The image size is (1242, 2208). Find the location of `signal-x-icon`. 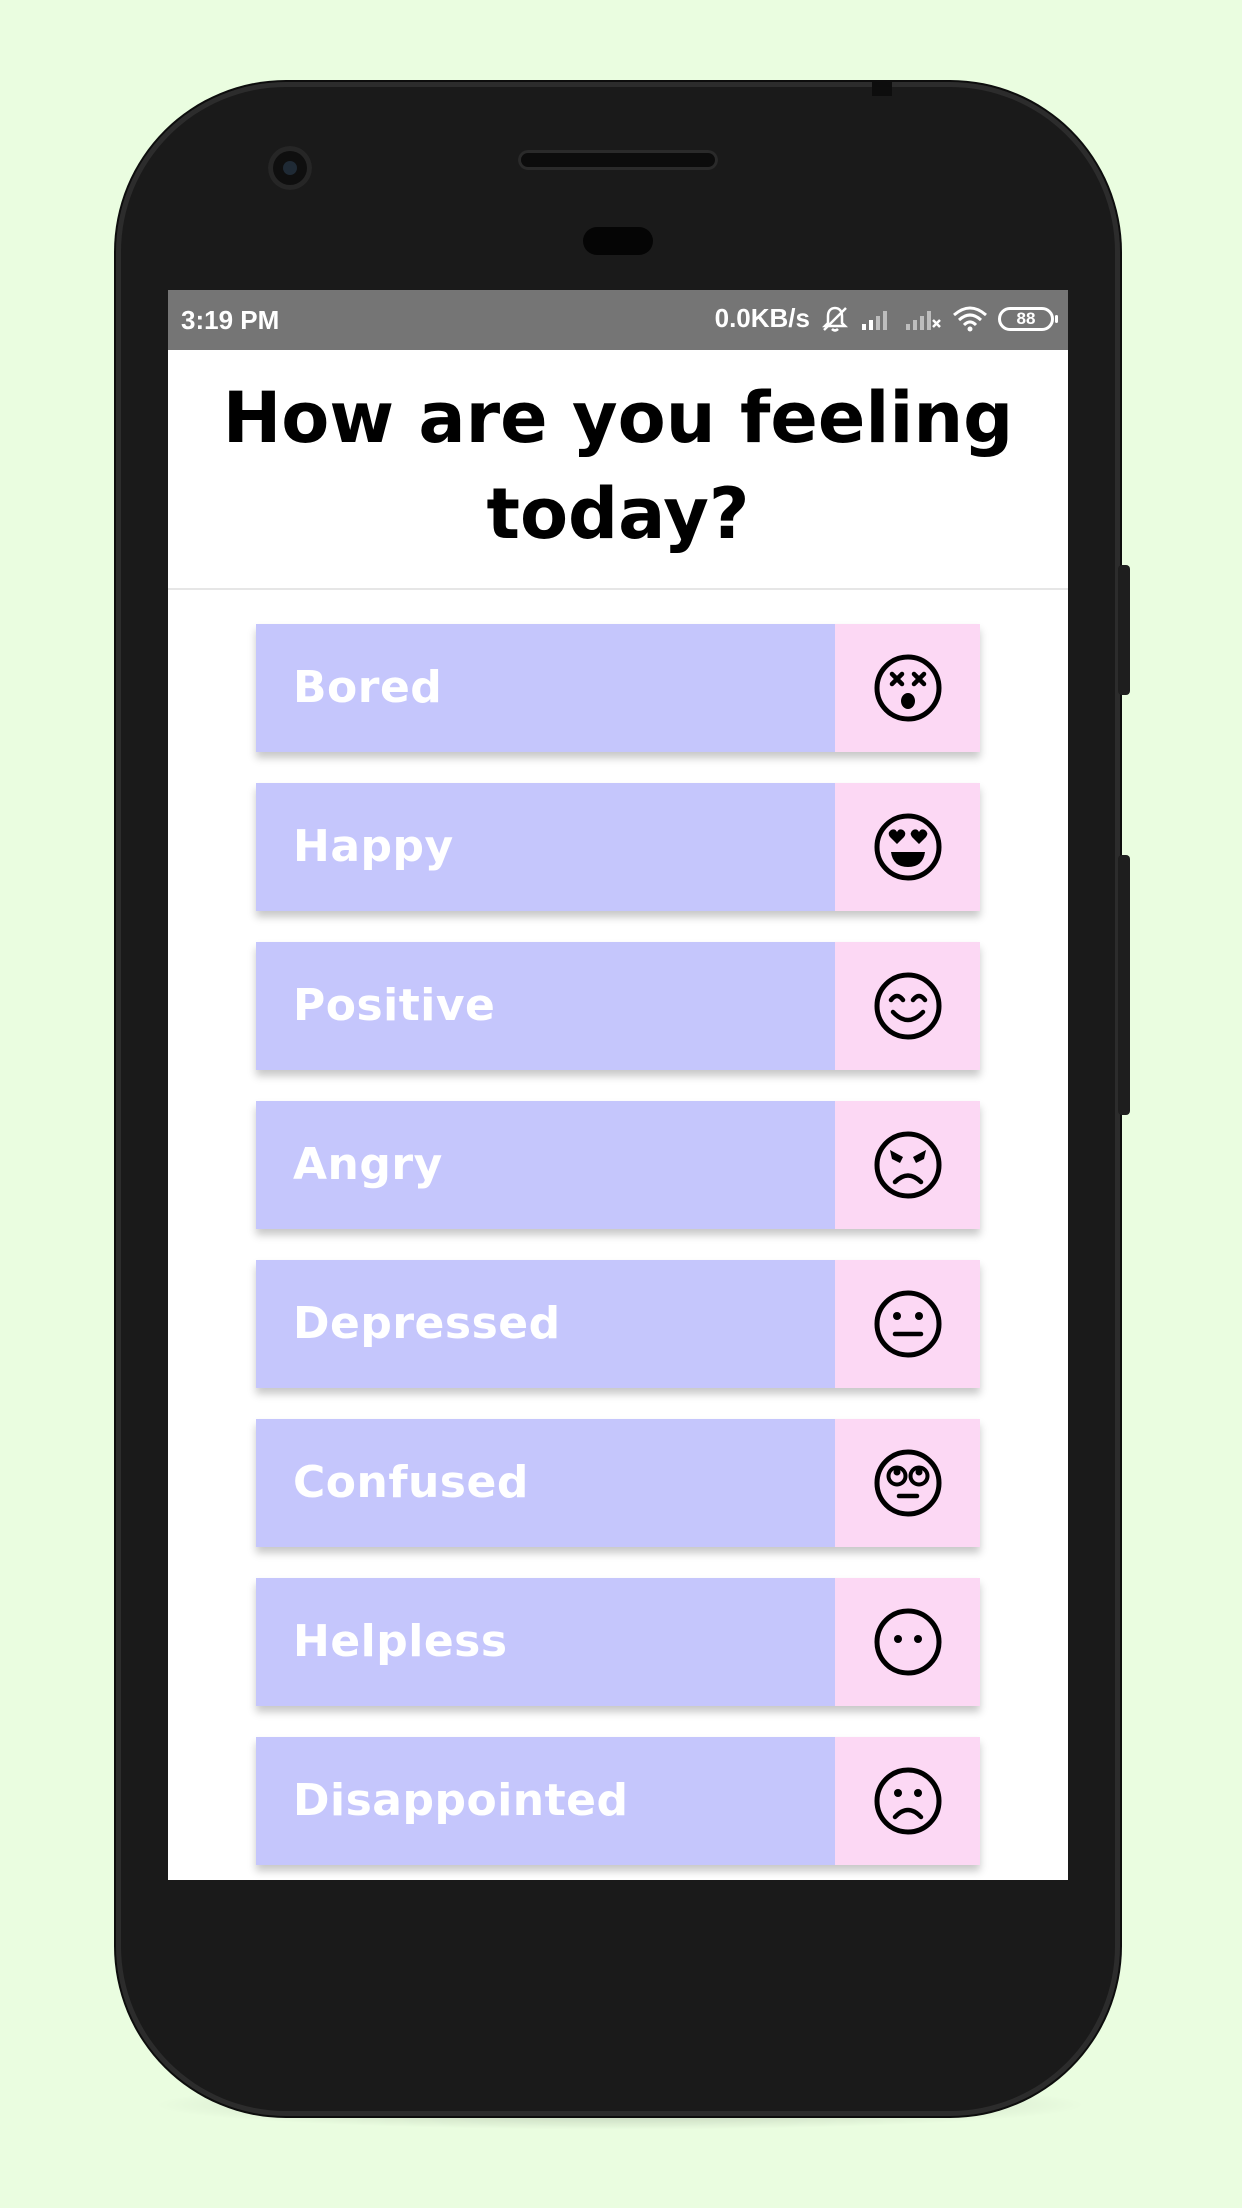

signal-x-icon is located at coordinates (923, 320).